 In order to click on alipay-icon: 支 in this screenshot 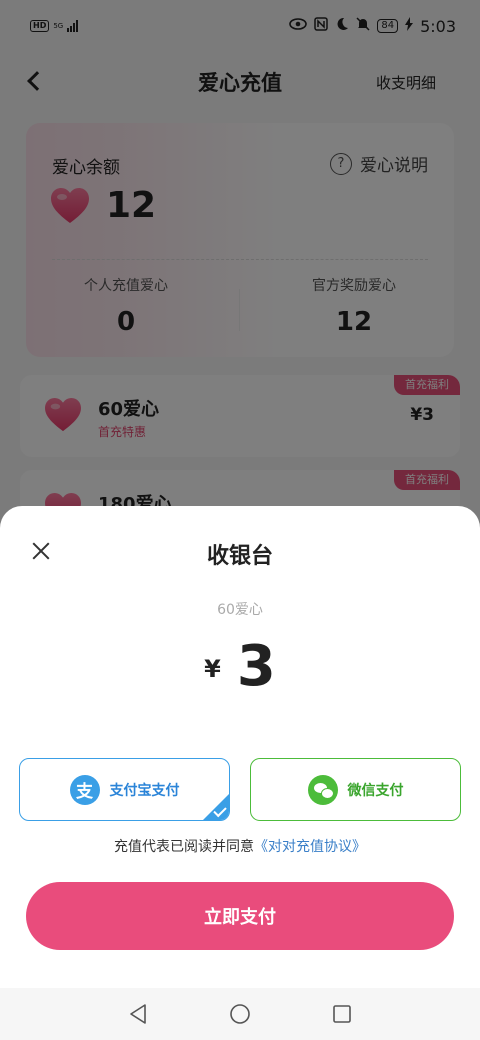, I will do `click(84, 789)`.